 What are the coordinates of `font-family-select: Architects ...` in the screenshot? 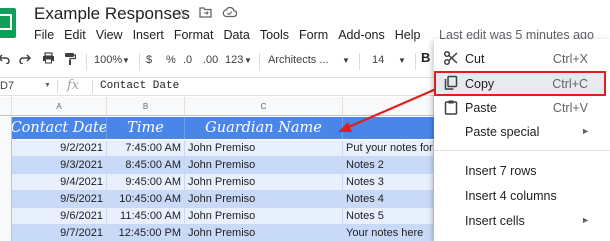 It's located at (298, 60).